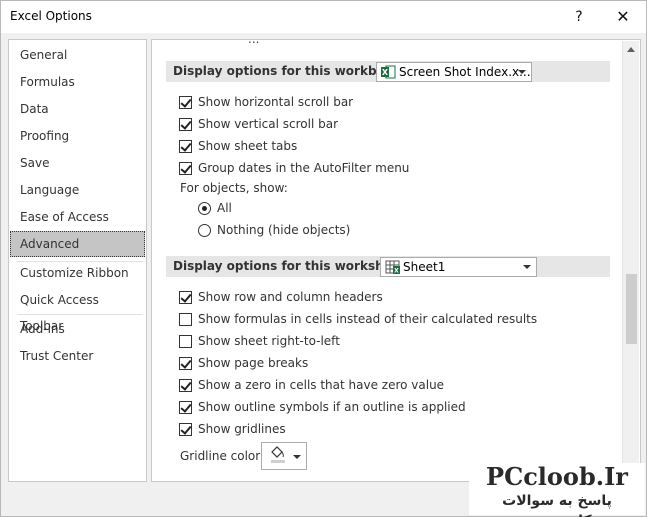 The image size is (647, 517). I want to click on option-show-vertical-scroll-bar: Show vertical scroll bar, so click(329, 124).